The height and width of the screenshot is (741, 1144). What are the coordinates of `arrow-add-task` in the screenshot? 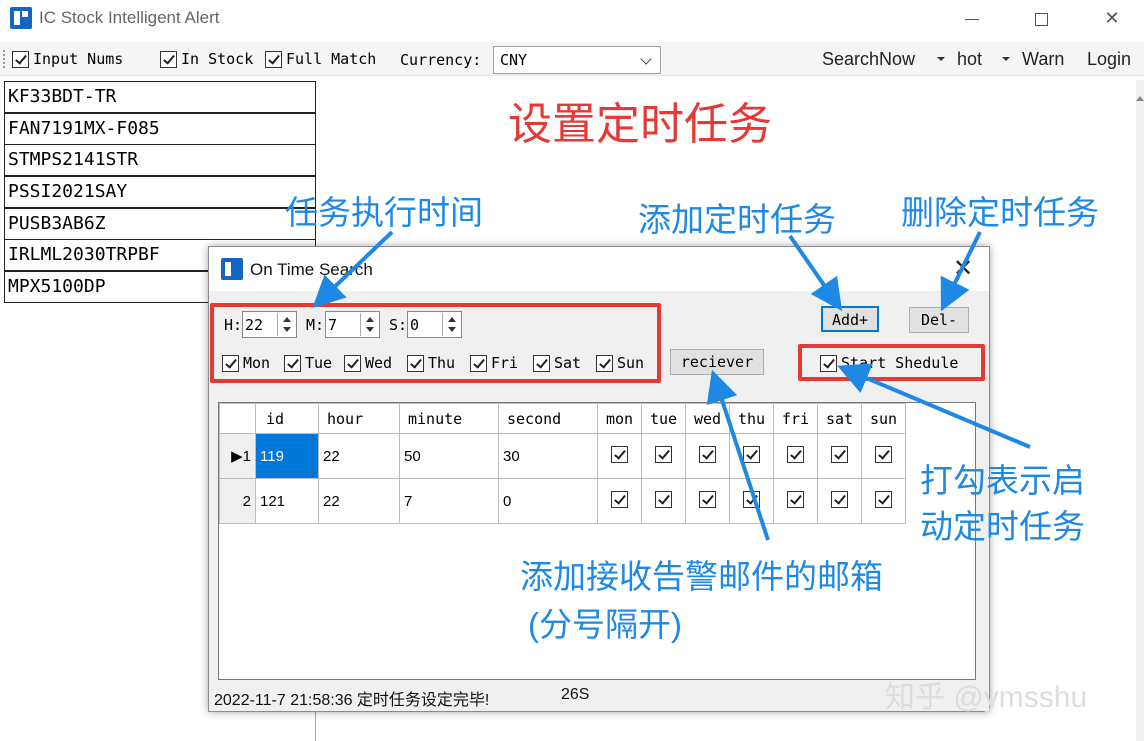 It's located at (815, 273).